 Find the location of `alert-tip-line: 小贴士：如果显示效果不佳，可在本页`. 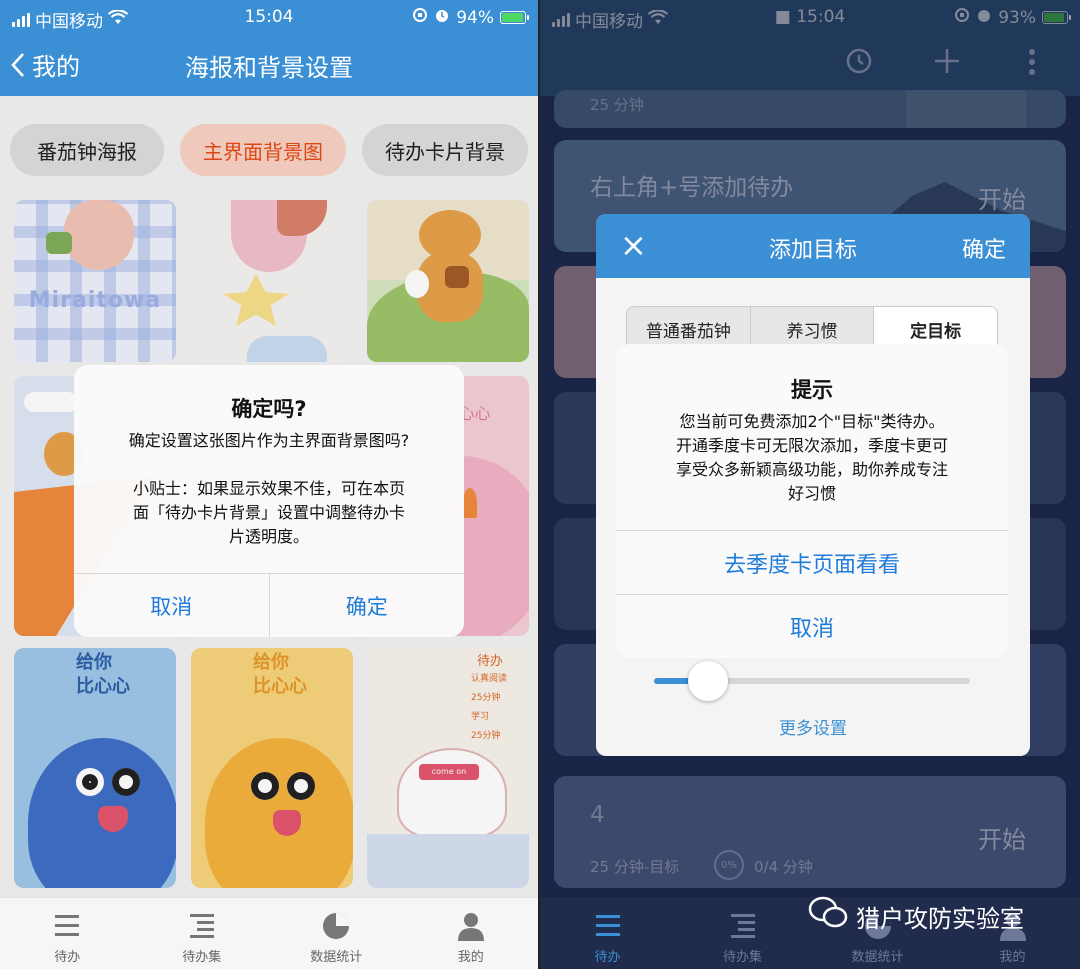

alert-tip-line: 小贴士：如果显示效果不佳，可在本页 is located at coordinates (268, 488).